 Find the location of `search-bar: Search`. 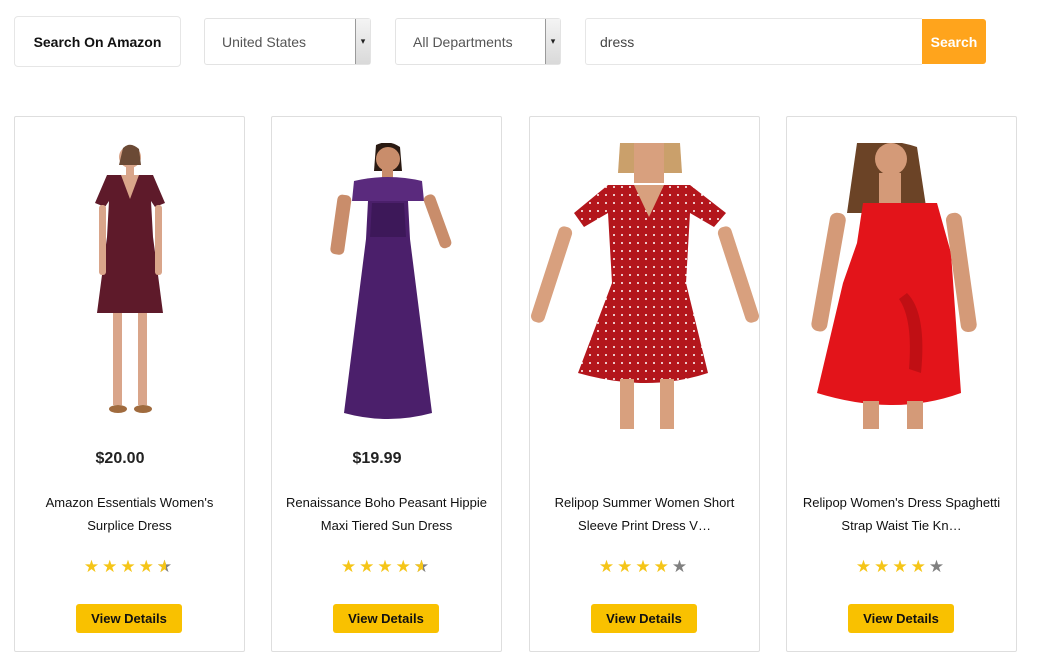

search-bar: Search is located at coordinates (785, 41).